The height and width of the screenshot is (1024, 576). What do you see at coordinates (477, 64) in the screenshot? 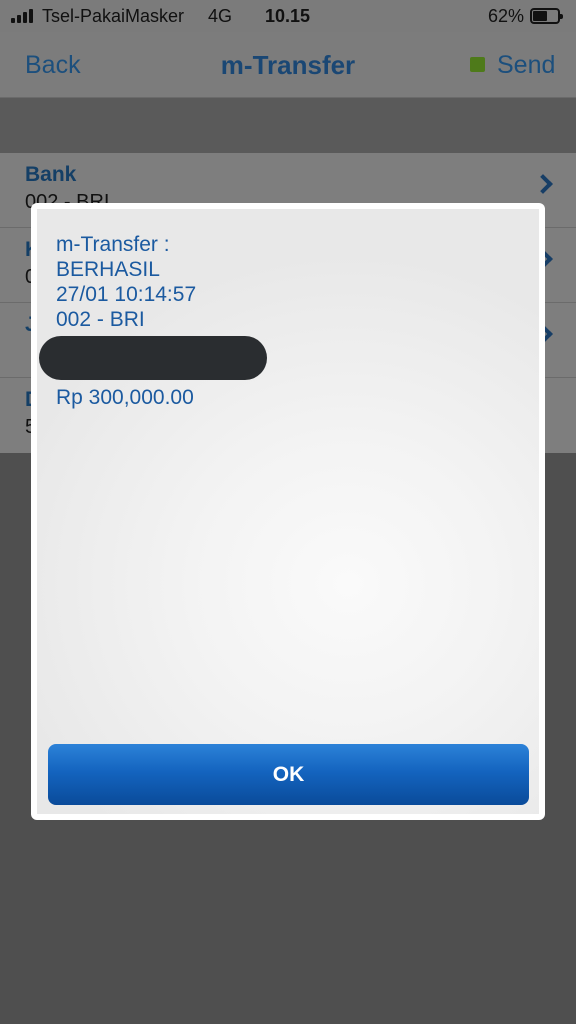
I see `send-indicator-icon` at bounding box center [477, 64].